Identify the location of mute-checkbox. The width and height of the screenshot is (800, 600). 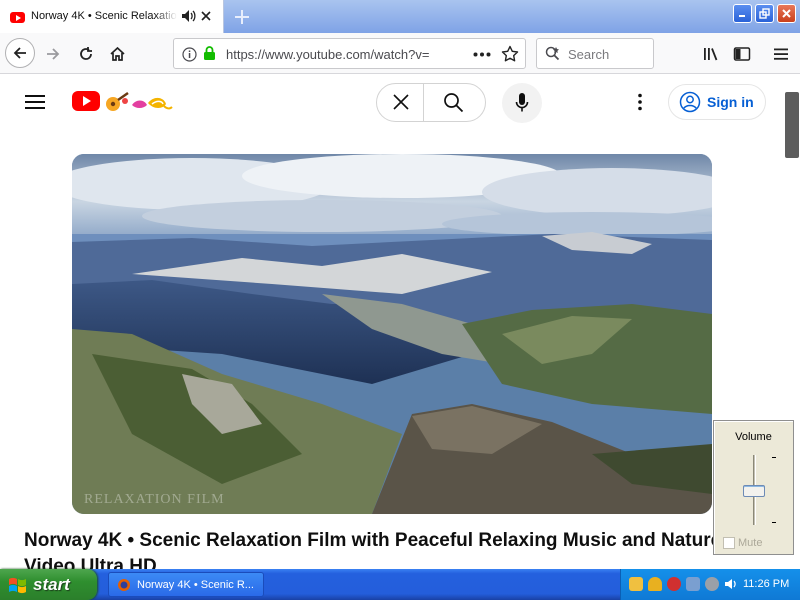
(729, 543).